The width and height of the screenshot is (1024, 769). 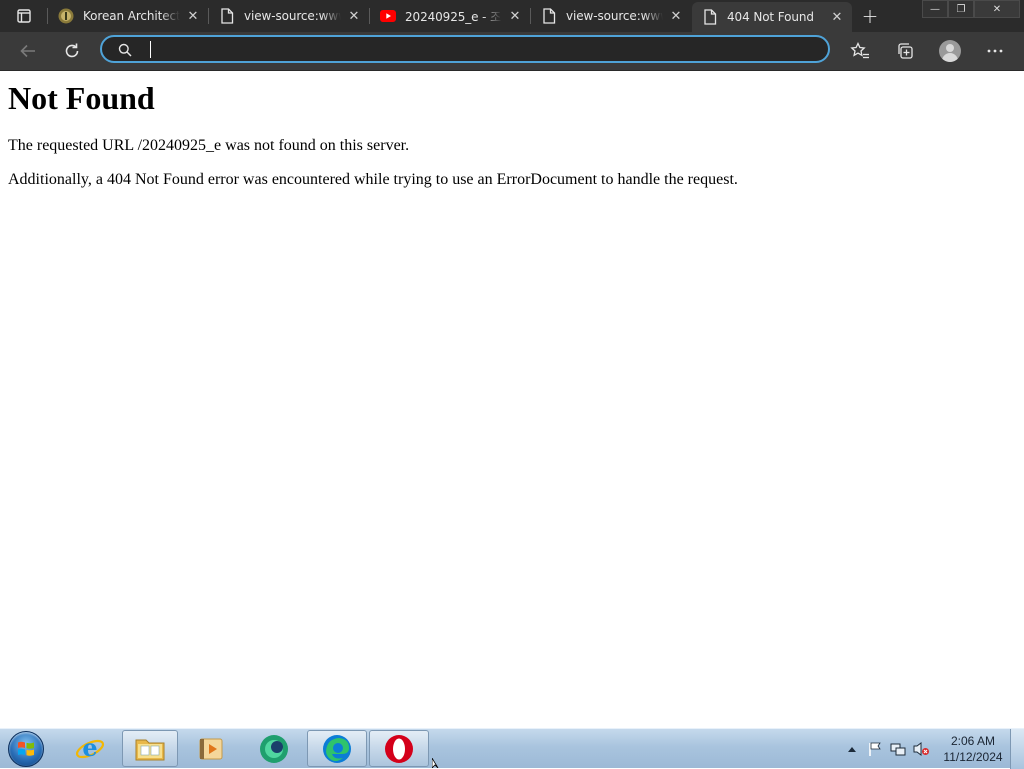 I want to click on refresh-icon, so click(x=72, y=50).